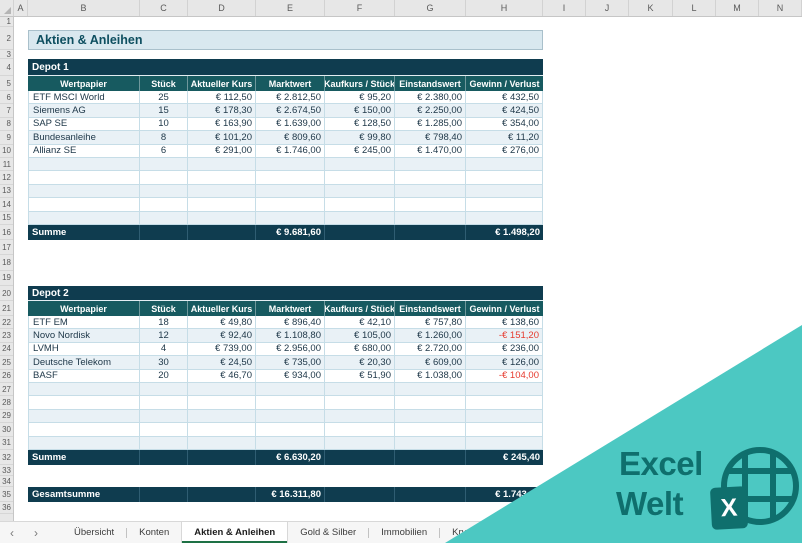 The image size is (802, 543). What do you see at coordinates (290, 457) in the screenshot?
I see `summe-cell: € 6.630,20` at bounding box center [290, 457].